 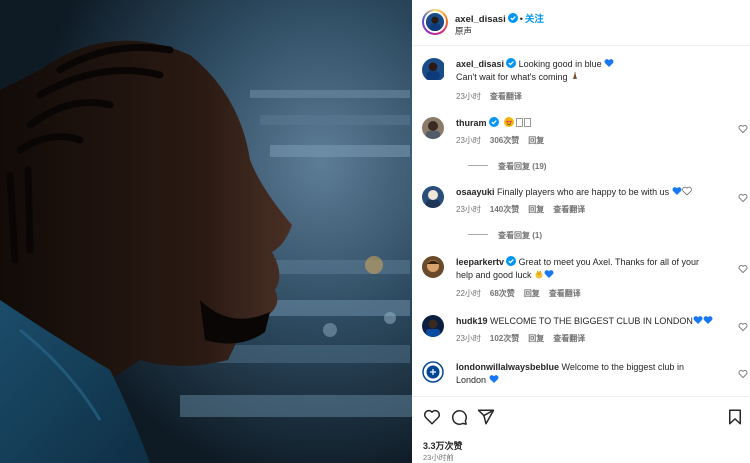 What do you see at coordinates (581, 429) in the screenshot?
I see `post-actions: 3.3万次赞 23小时前` at bounding box center [581, 429].